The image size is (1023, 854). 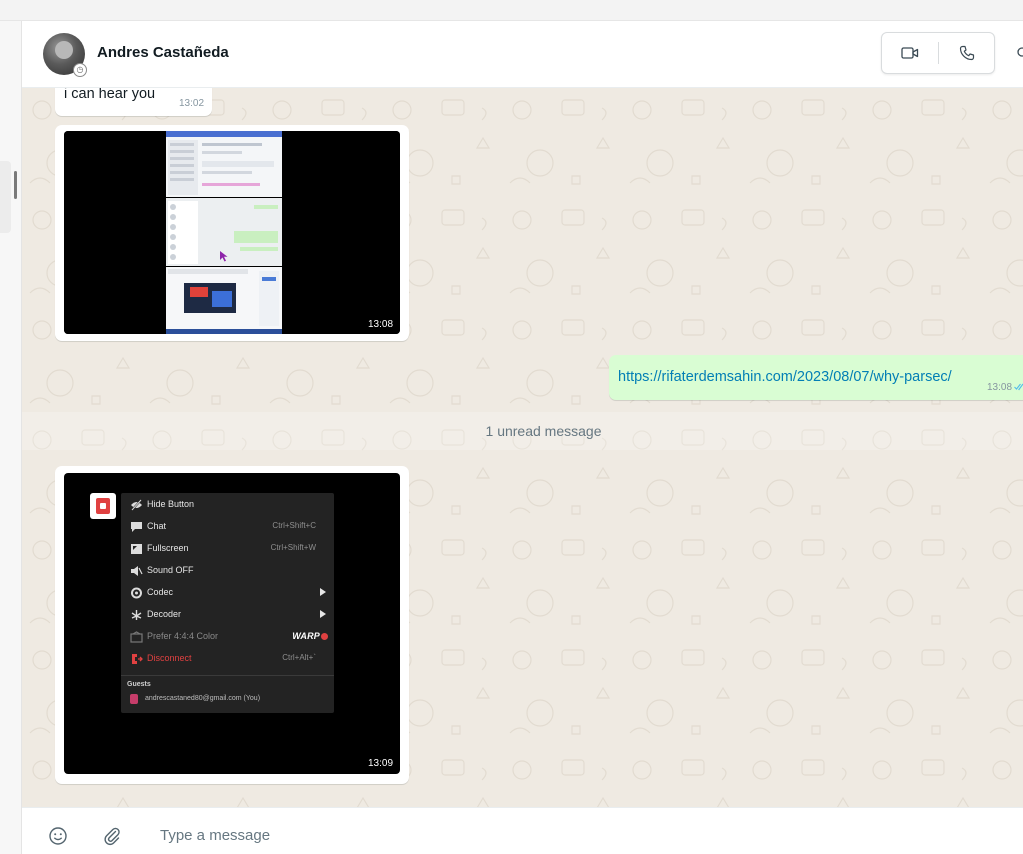 I want to click on message-time: 13:02, so click(x=192, y=103).